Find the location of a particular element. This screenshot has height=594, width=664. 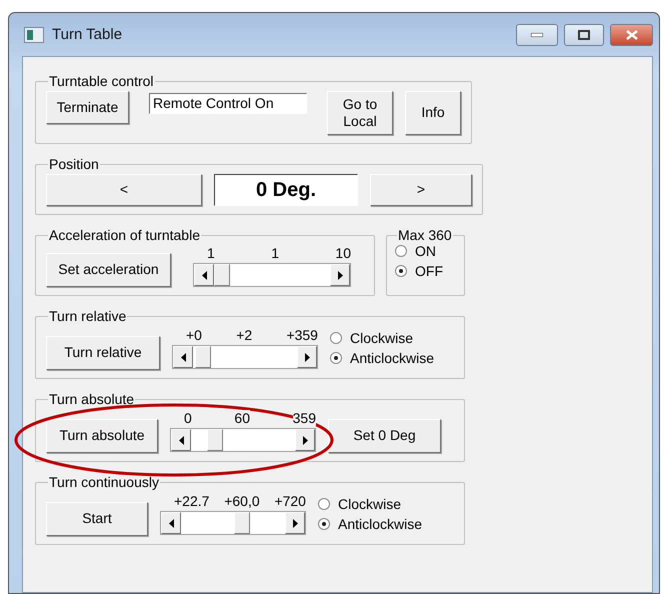

window-title: Turn Table is located at coordinates (88, 34).